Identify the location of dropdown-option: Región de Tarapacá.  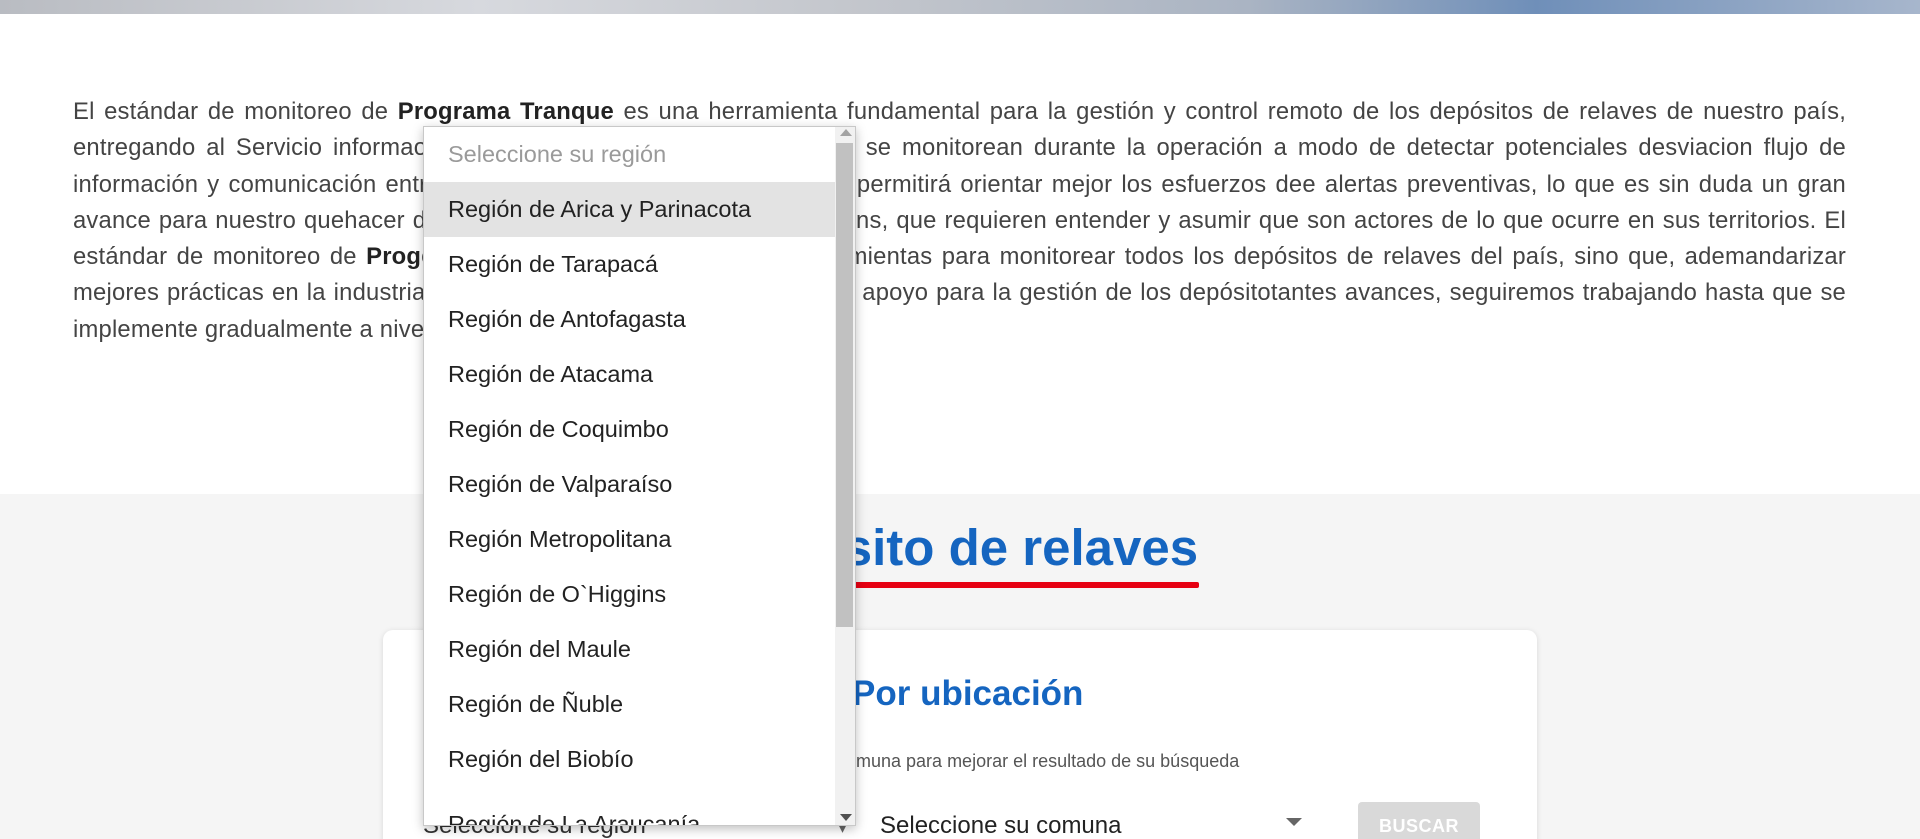
(639, 264).